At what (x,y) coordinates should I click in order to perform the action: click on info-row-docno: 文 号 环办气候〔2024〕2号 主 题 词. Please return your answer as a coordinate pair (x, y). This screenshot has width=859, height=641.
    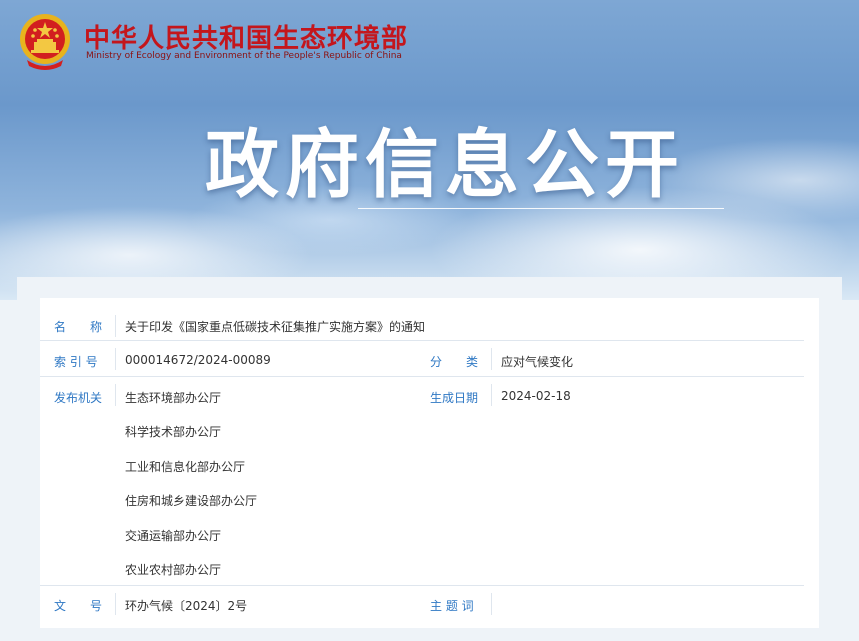
    Looking at the image, I should click on (422, 604).